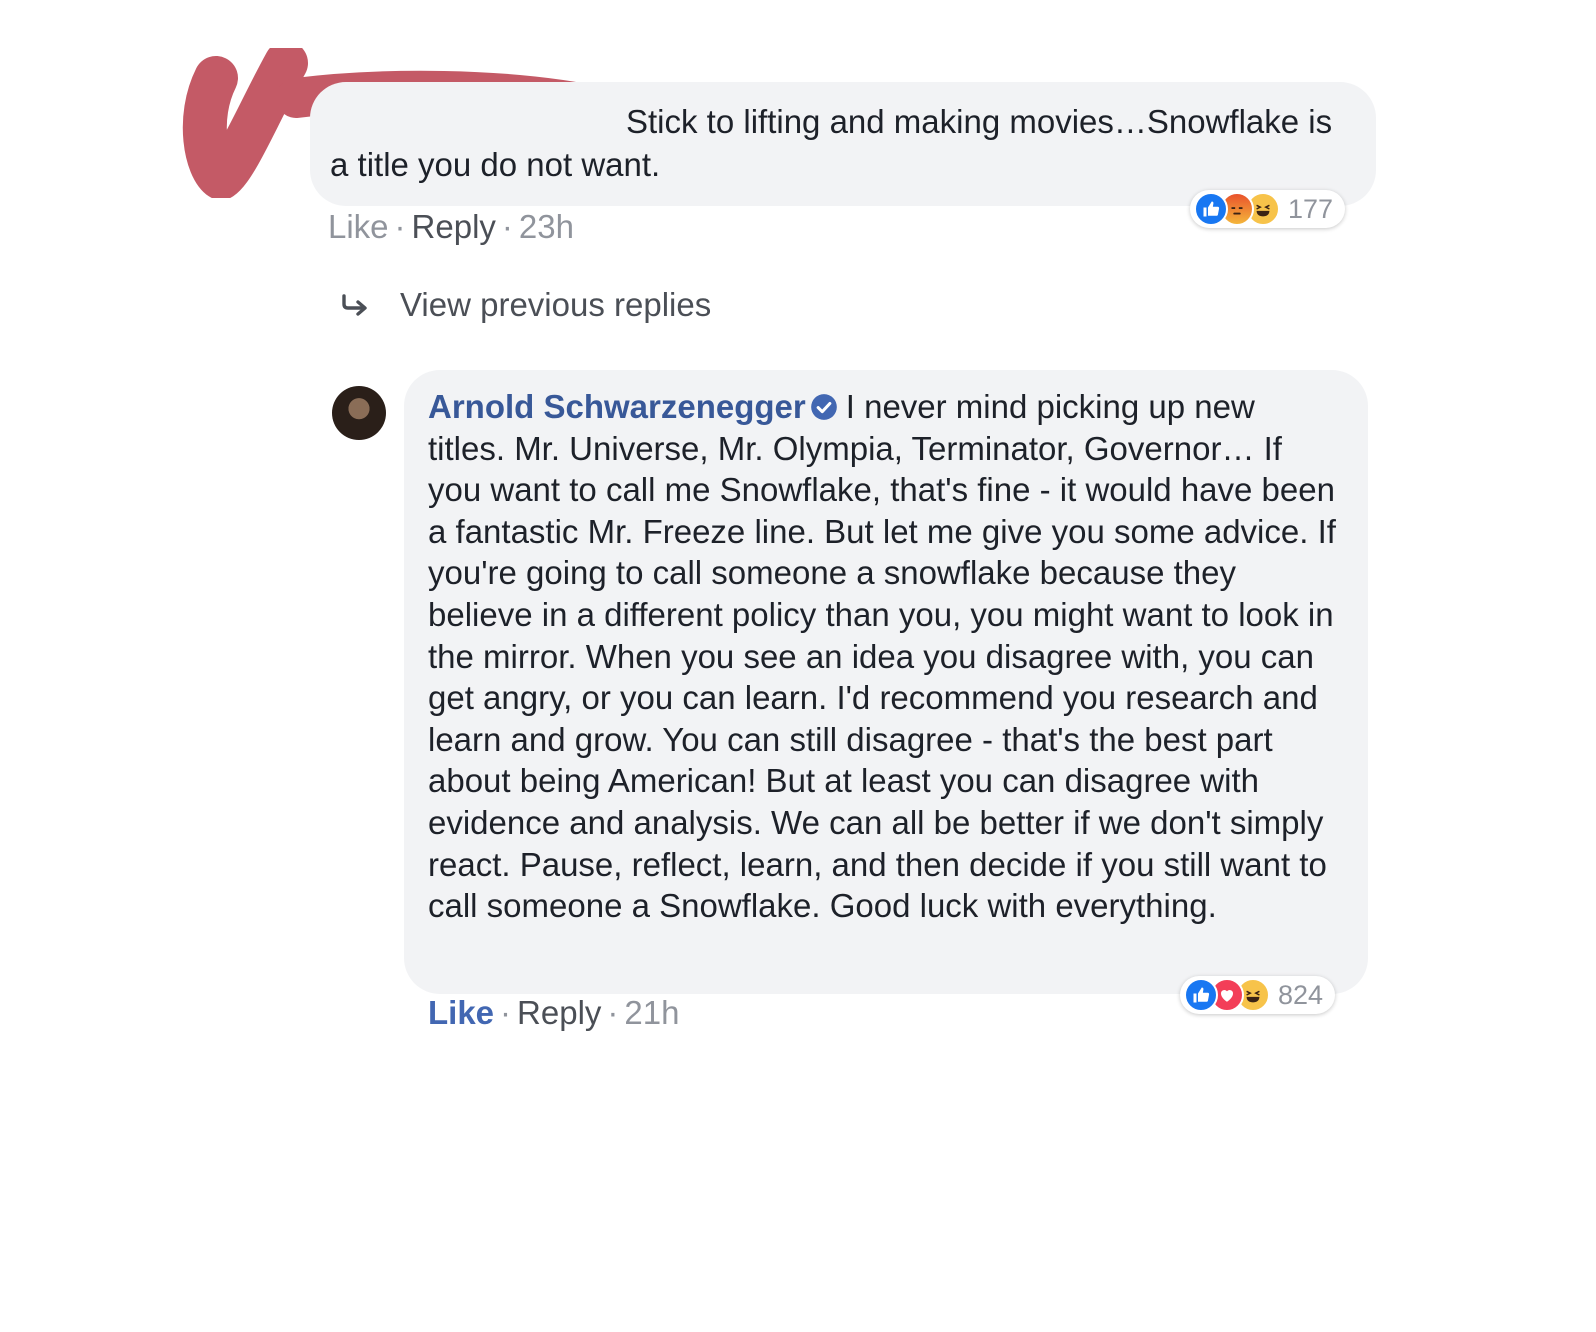 This screenshot has height=1332, width=1596. I want to click on comment-reactions: 177, so click(1268, 209).